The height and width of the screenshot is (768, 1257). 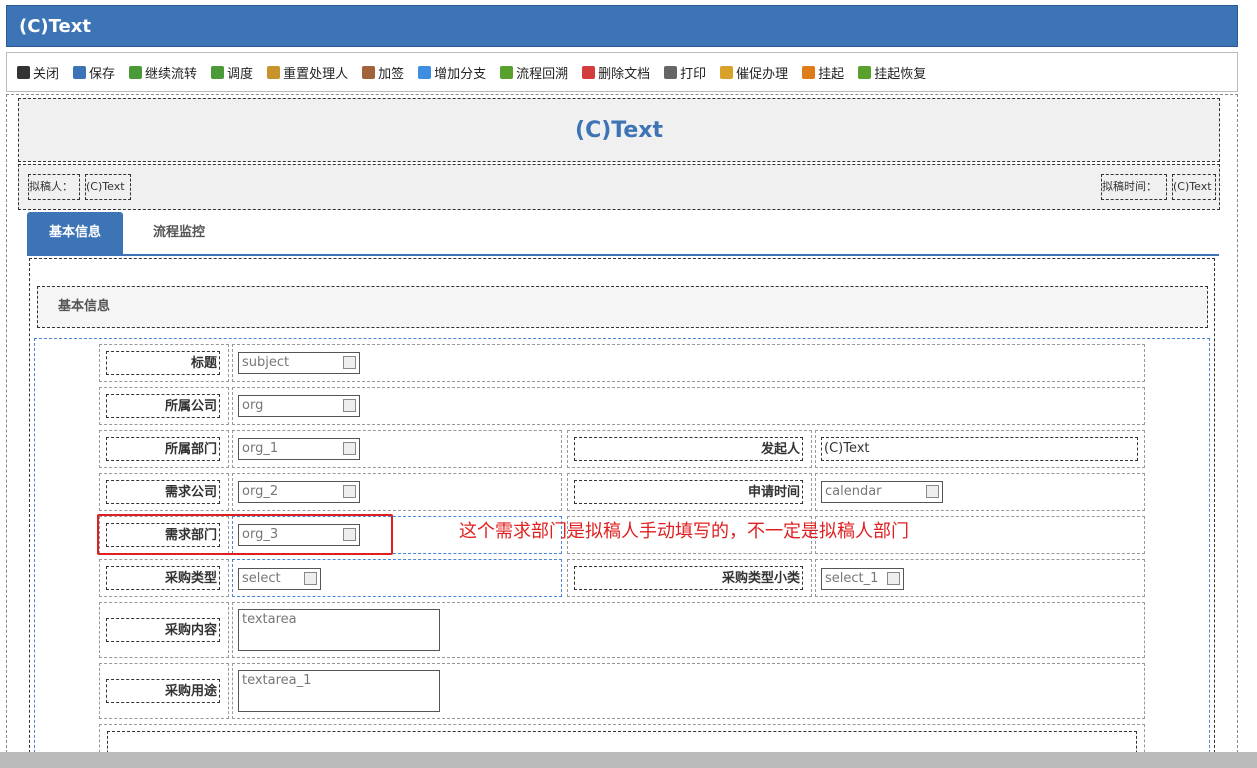 What do you see at coordinates (163, 578) in the screenshot?
I see `purchase-type-label: 采购类型` at bounding box center [163, 578].